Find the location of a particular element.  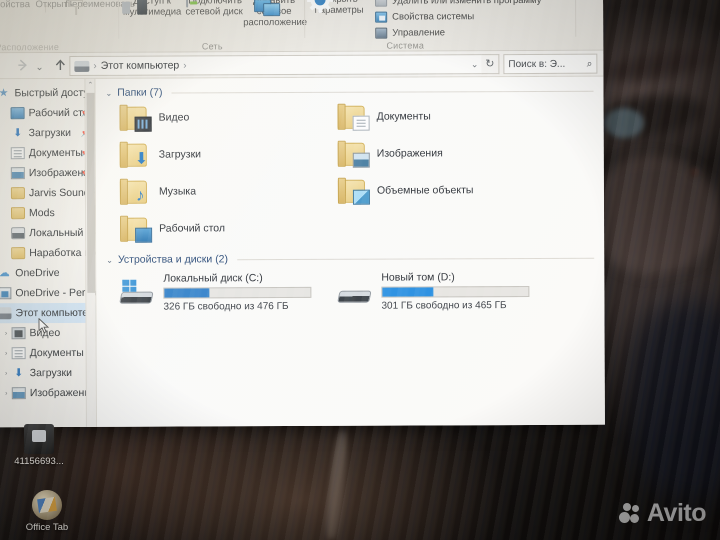

sidebar-item-14: › ⬇ Загрузки is located at coordinates (48, 373).